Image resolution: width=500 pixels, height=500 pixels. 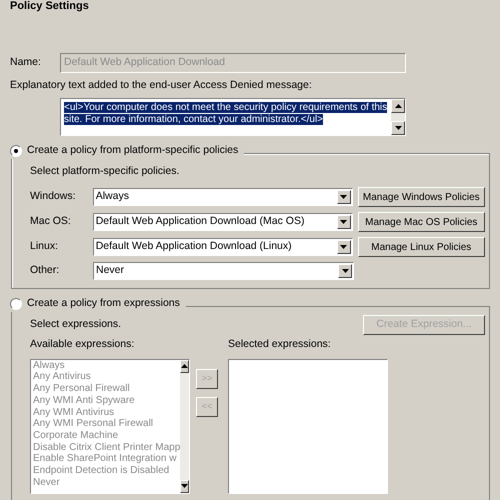 What do you see at coordinates (398, 116) in the screenshot?
I see `scrollbar` at bounding box center [398, 116].